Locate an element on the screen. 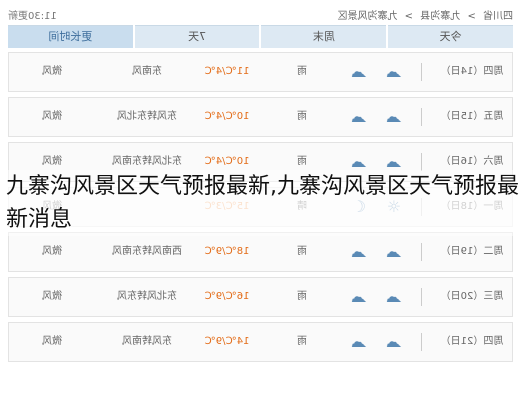 This screenshot has width=523, height=400. update-time: 11:30更新 is located at coordinates (32, 16).